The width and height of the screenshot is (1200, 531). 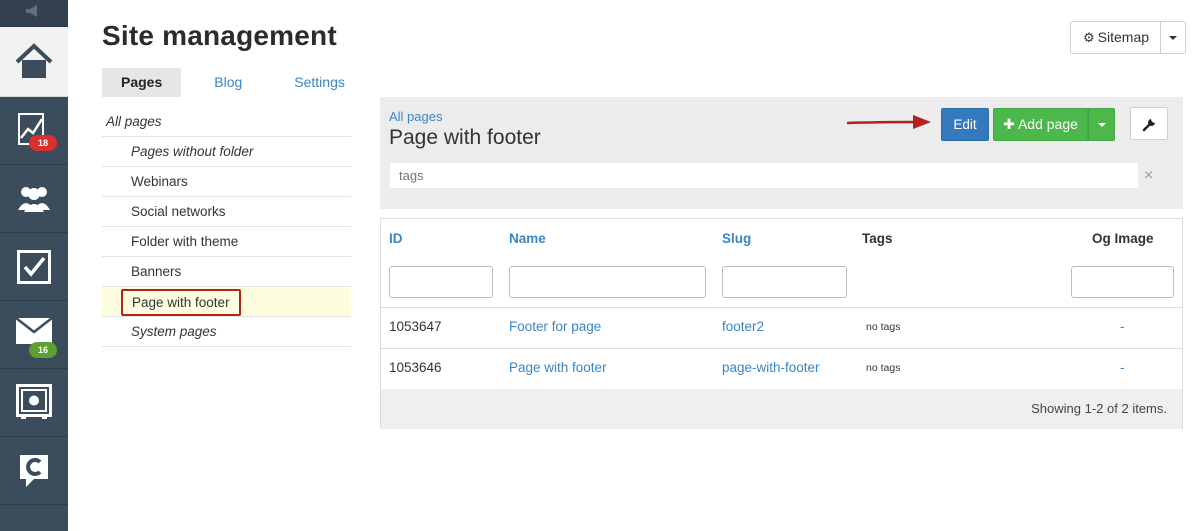 I want to click on table-header: ID Name Slug Tags Og Image, so click(x=781, y=263).